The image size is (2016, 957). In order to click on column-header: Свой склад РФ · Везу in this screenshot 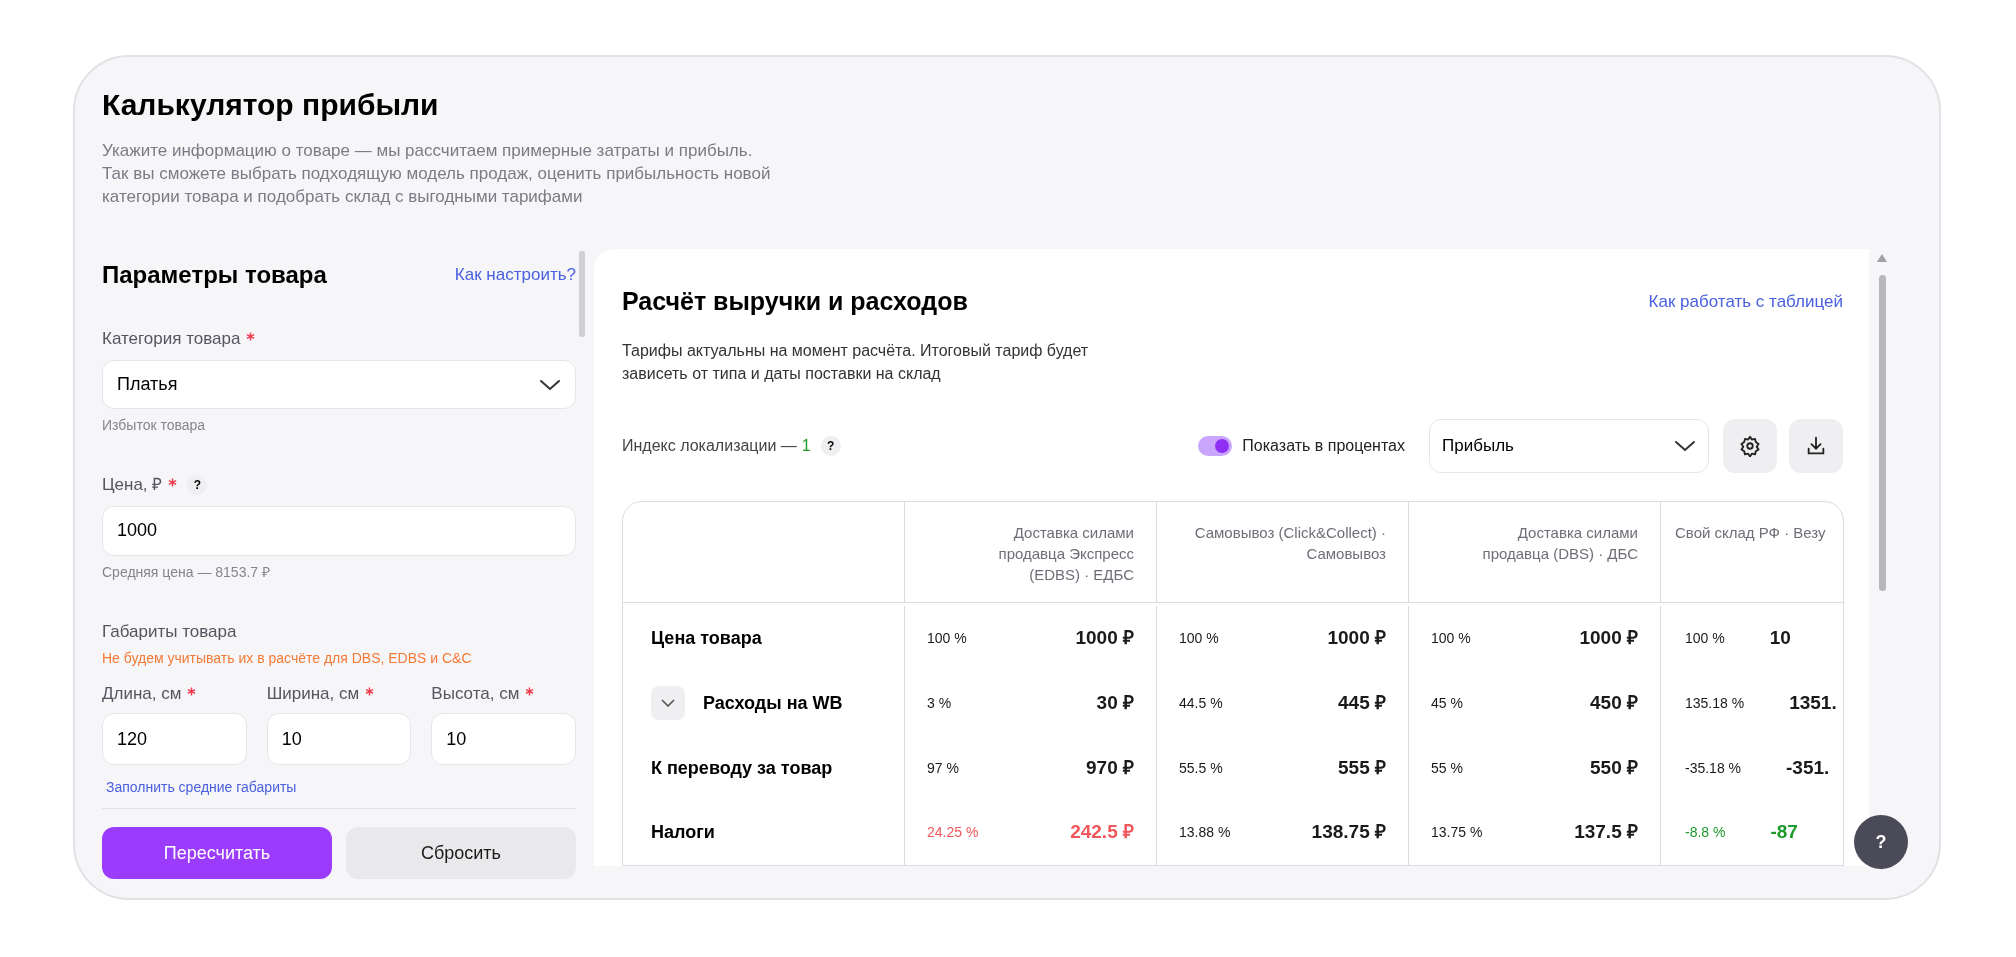, I will do `click(1750, 532)`.